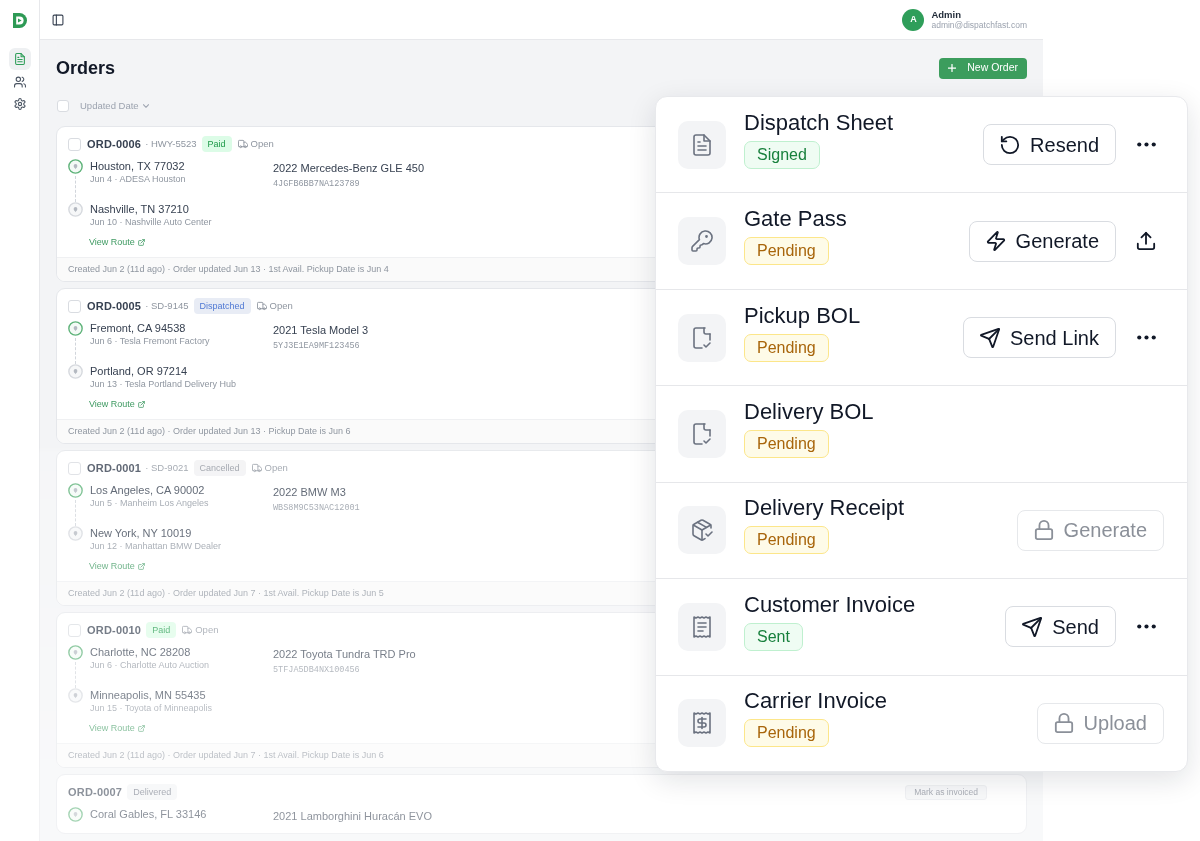 This screenshot has width=1200, height=841. Describe the element at coordinates (824, 508) in the screenshot. I see `document-title: Delivery Receipt` at that location.